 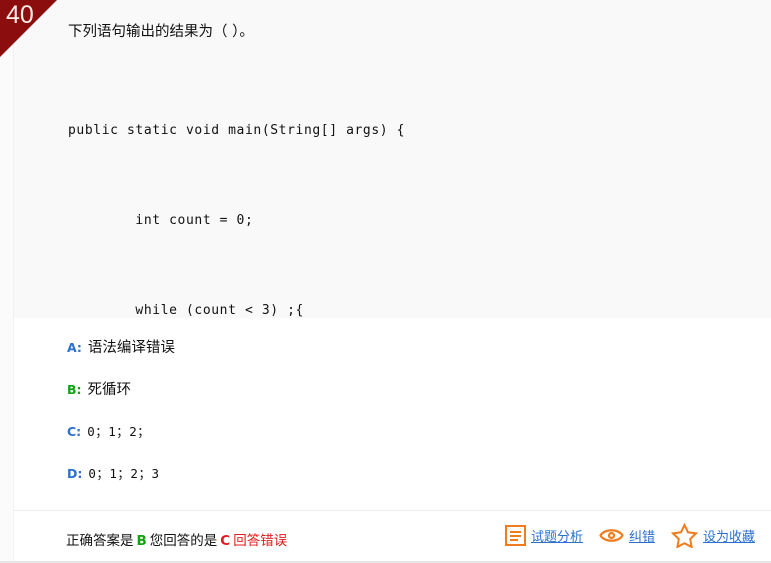 I want to click on option-text: 死循环, so click(x=109, y=390).